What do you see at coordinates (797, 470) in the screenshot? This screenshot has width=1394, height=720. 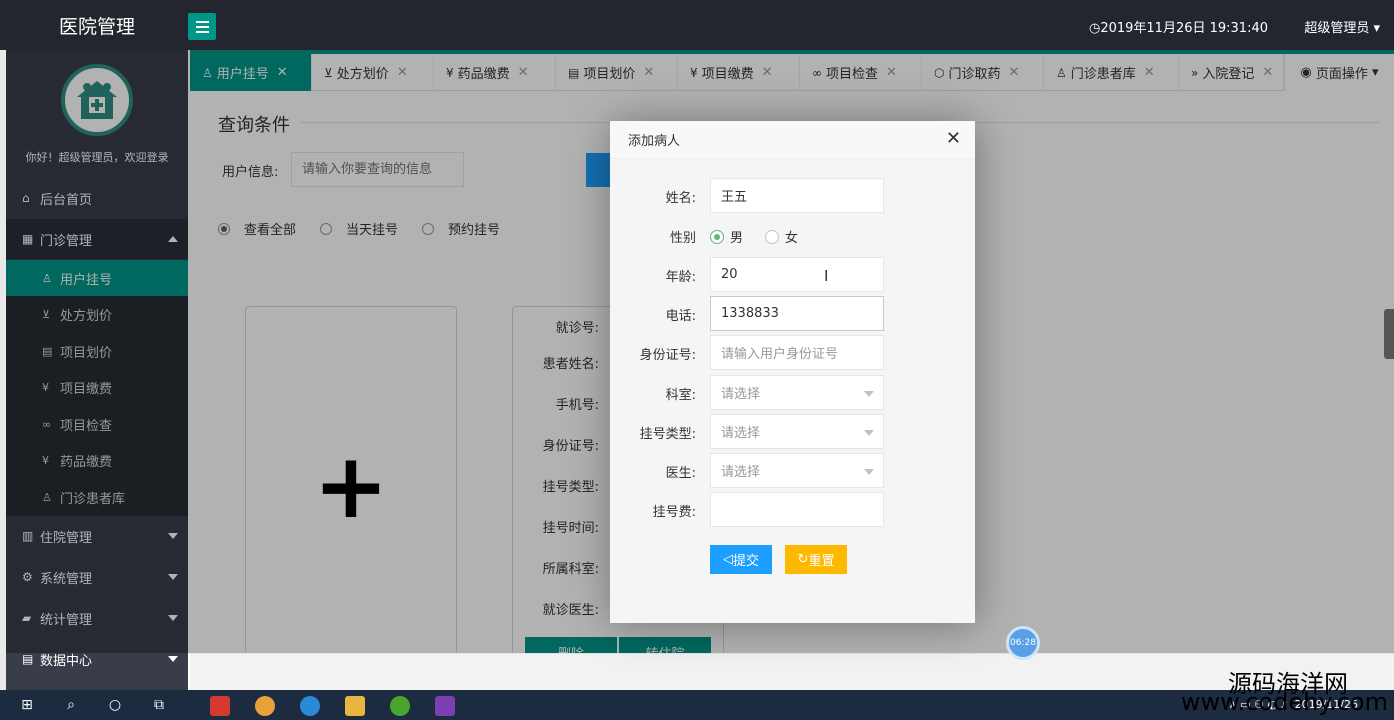 I see `doctor-select: 请选择` at bounding box center [797, 470].